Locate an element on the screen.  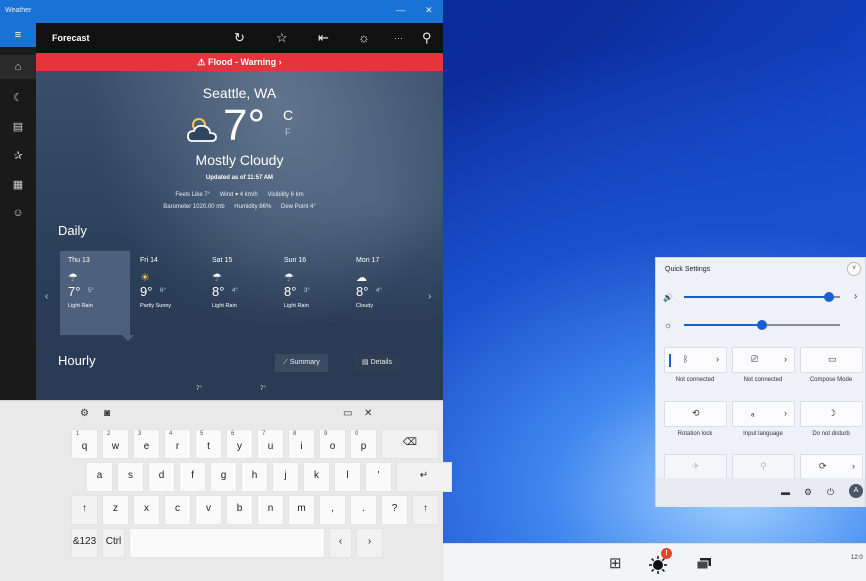
key-m: m is located at coordinates (301, 510).